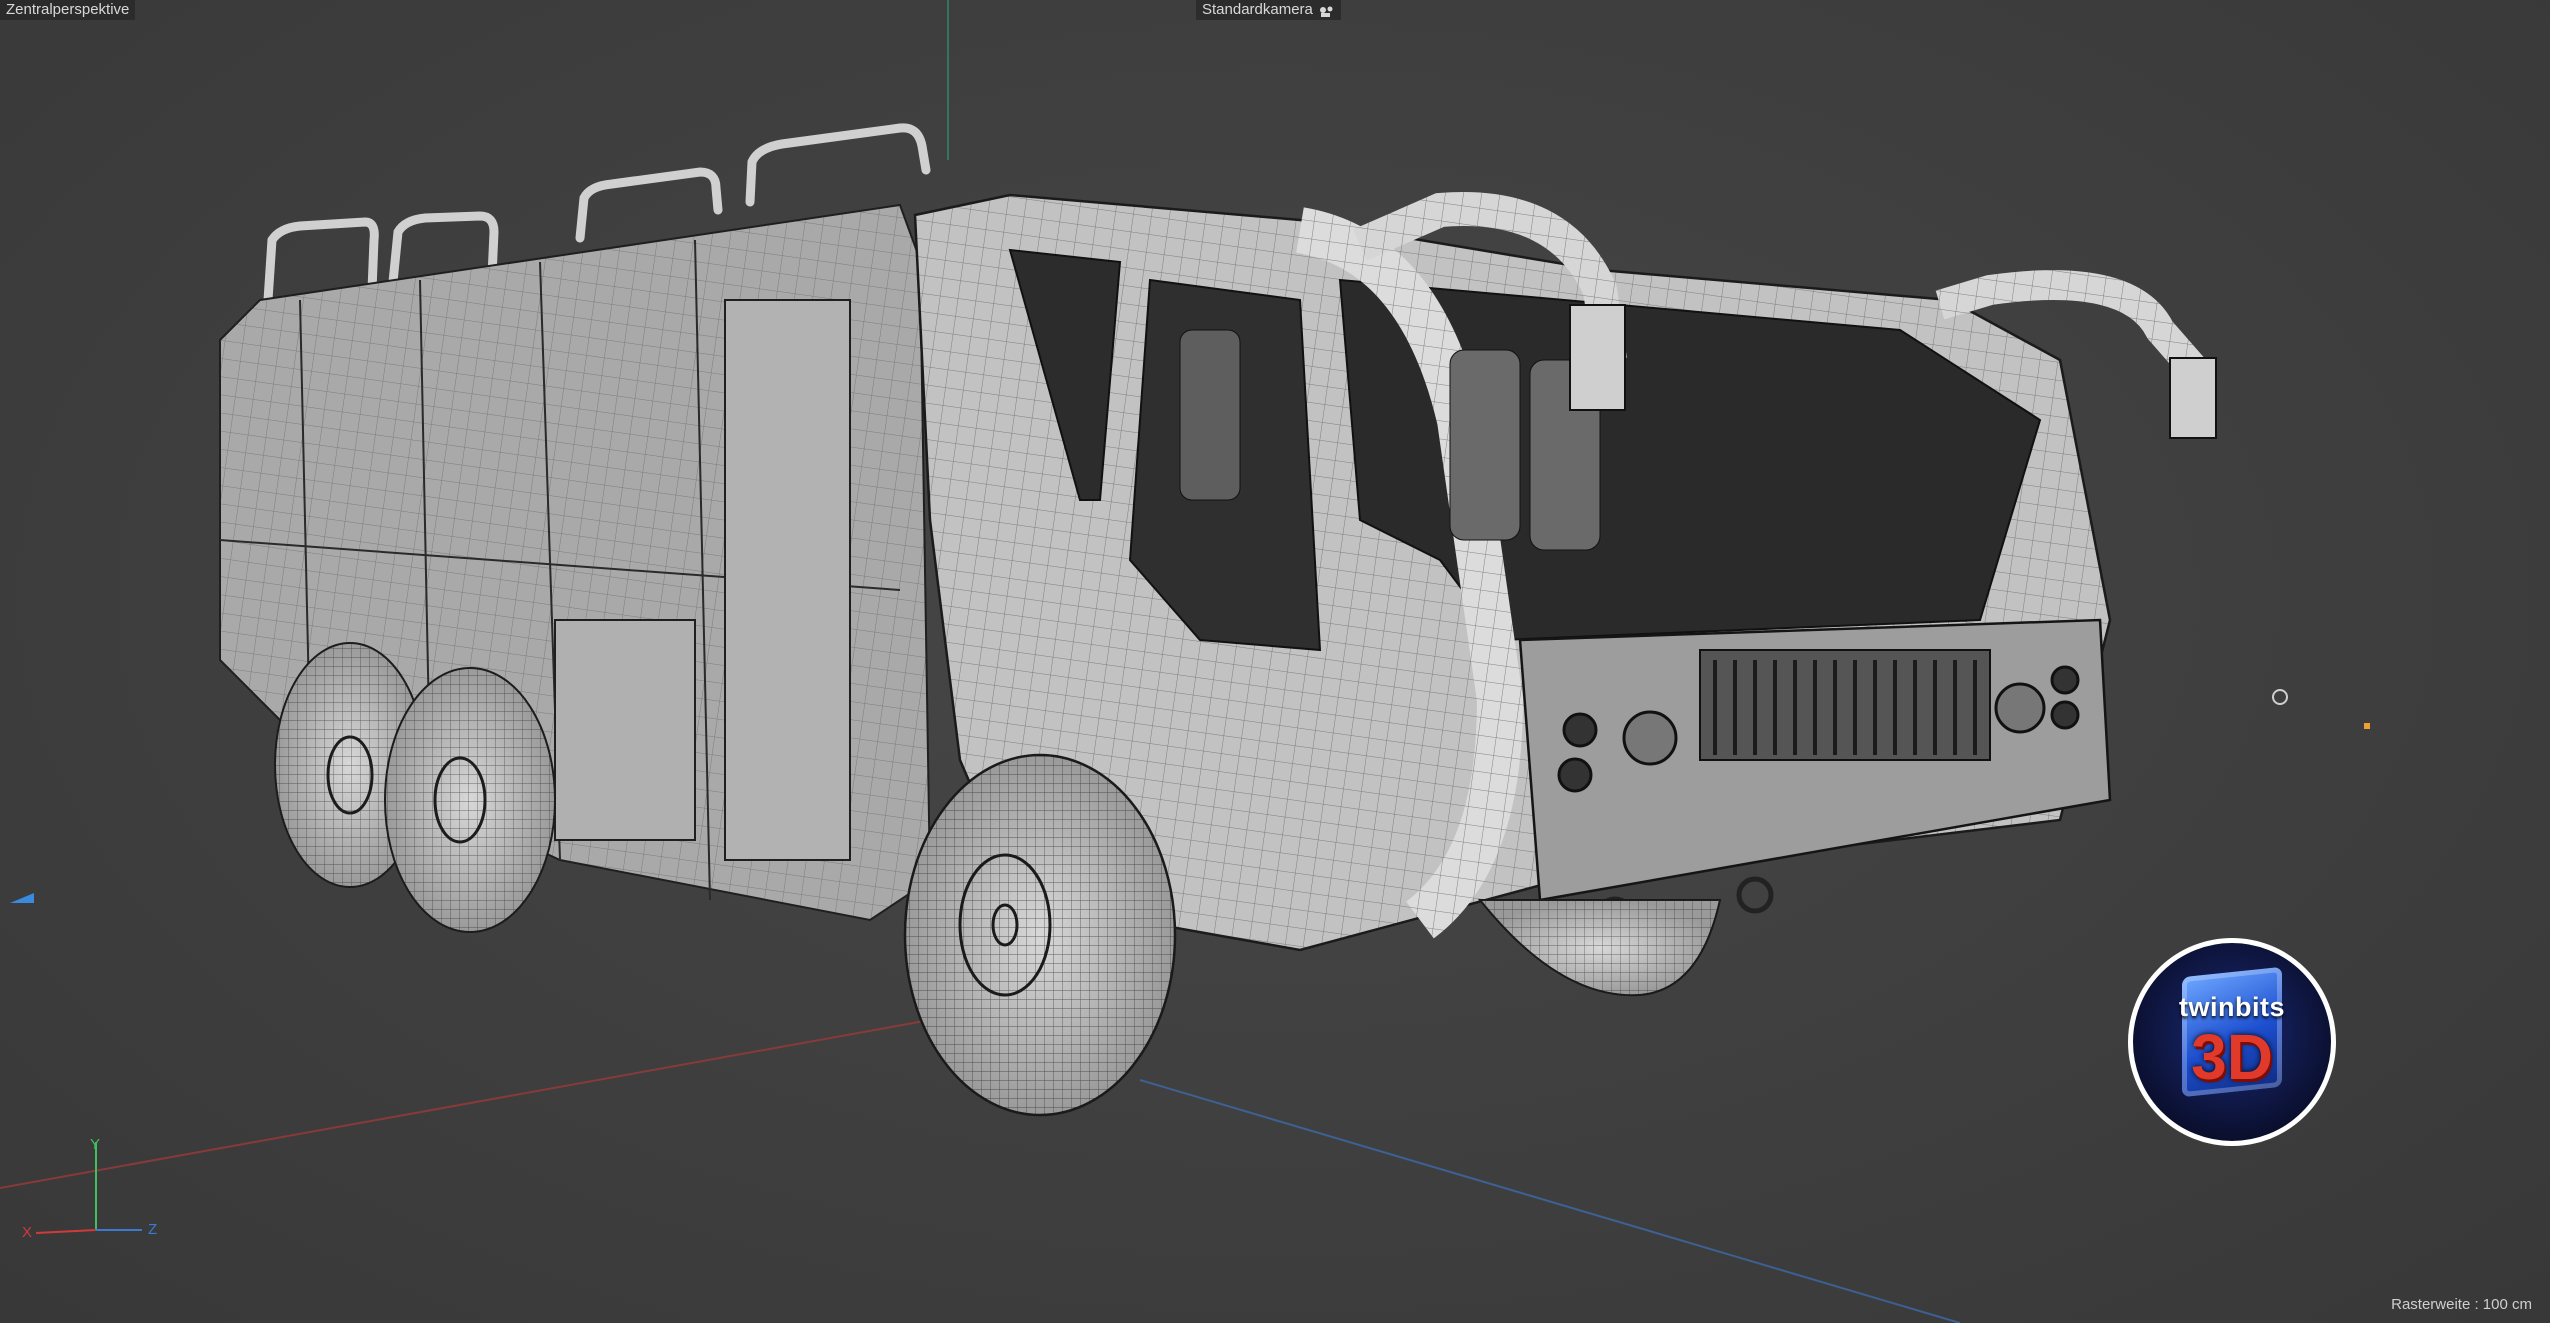 The image size is (2550, 1323). Describe the element at coordinates (95, 1144) in the screenshot. I see `gizmo-y-label: Y` at that location.